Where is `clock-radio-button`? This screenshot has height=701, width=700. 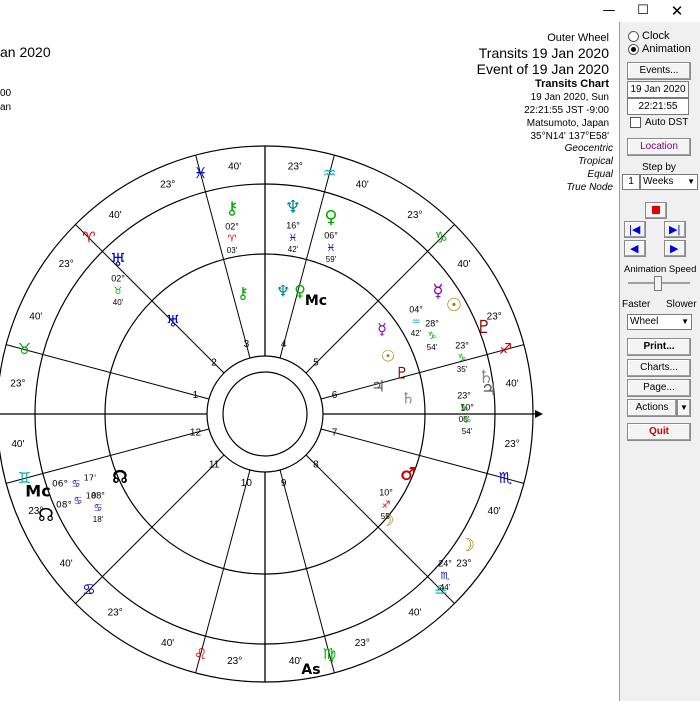
clock-radio-button is located at coordinates (633, 36).